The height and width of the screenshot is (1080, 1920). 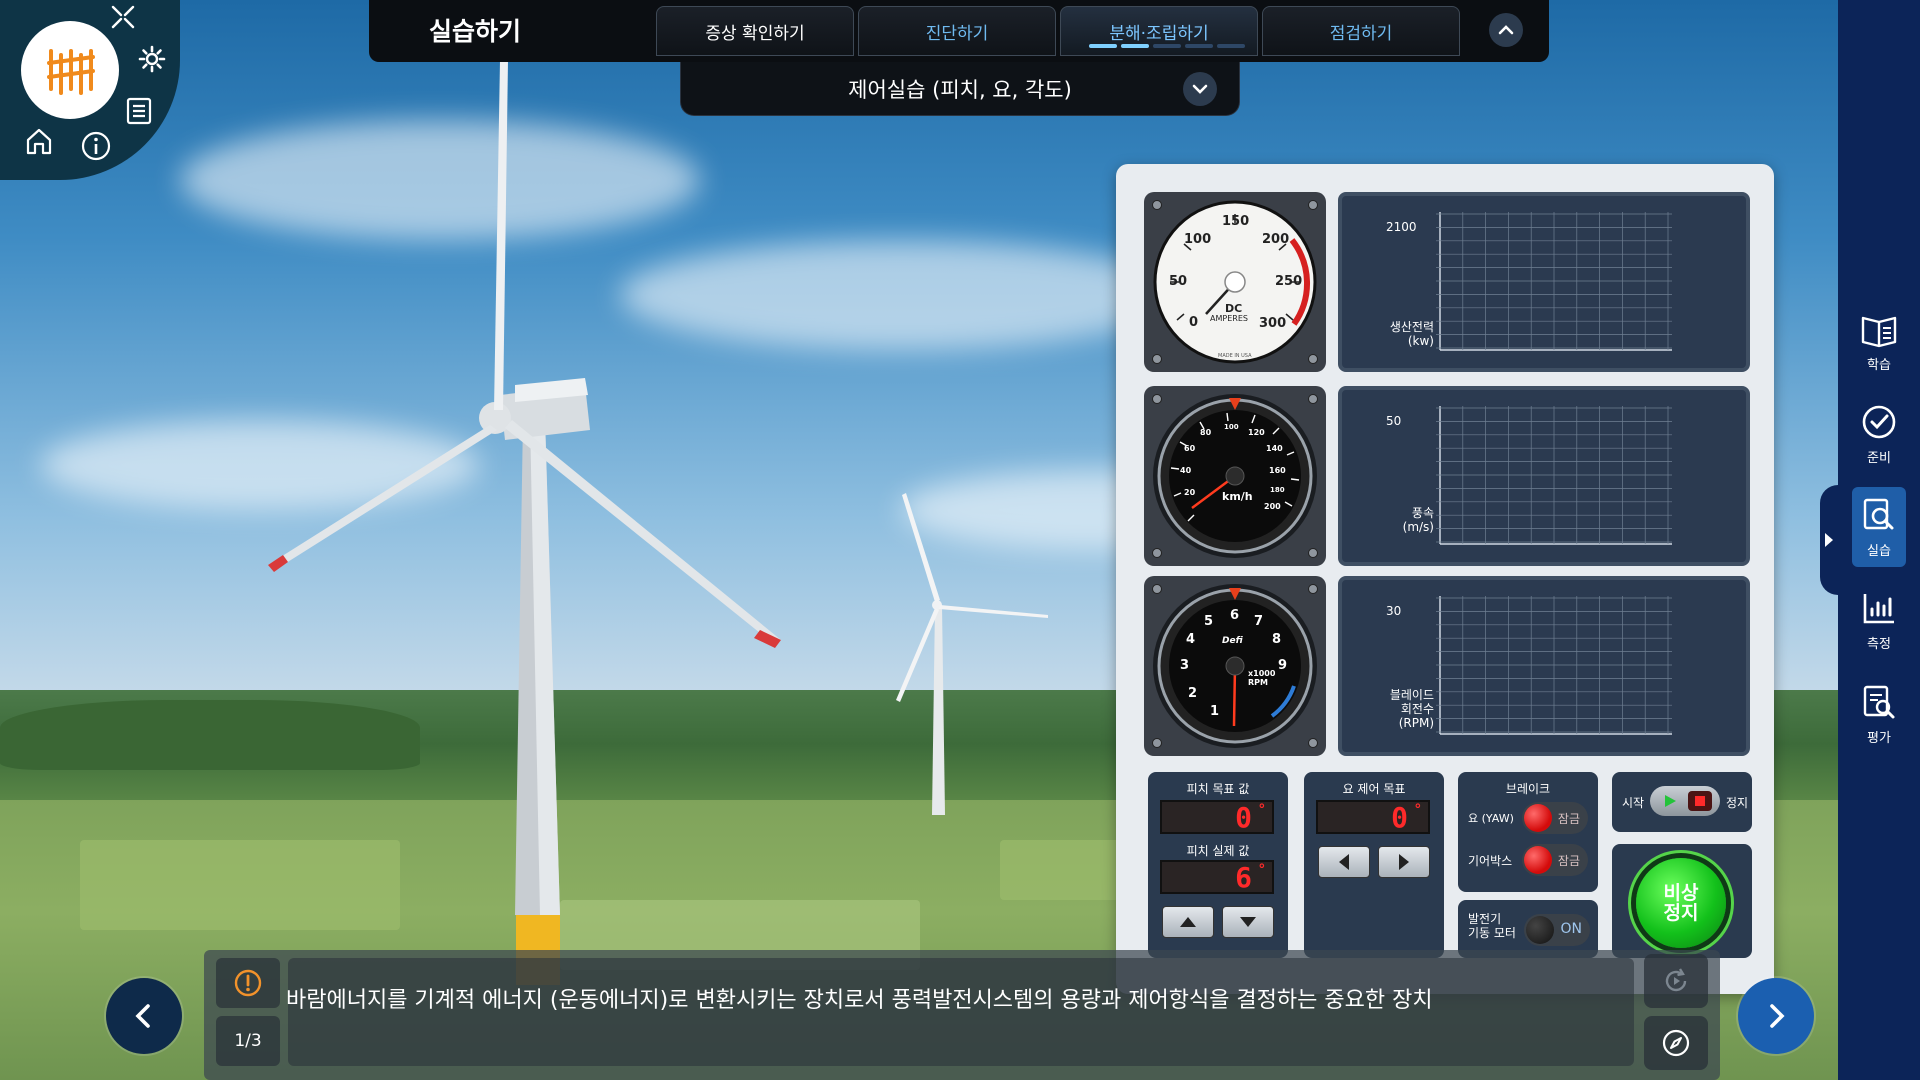 I want to click on gauge-tick-label: 250, so click(x=1289, y=281).